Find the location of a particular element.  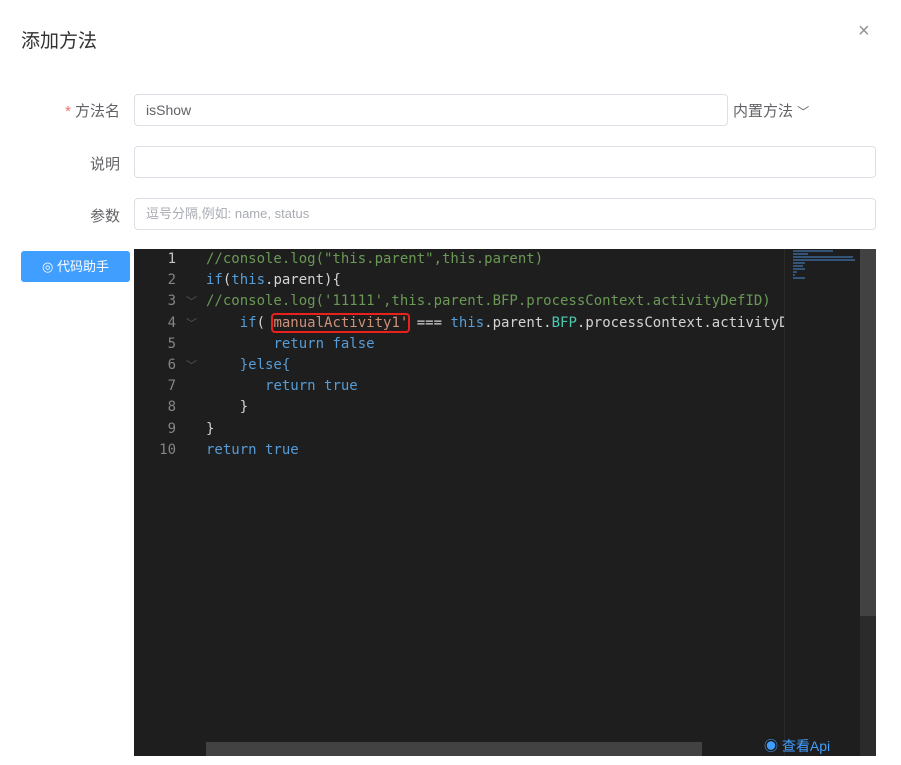

code-token: .processContext.activityDefID){ is located at coordinates (680, 322).